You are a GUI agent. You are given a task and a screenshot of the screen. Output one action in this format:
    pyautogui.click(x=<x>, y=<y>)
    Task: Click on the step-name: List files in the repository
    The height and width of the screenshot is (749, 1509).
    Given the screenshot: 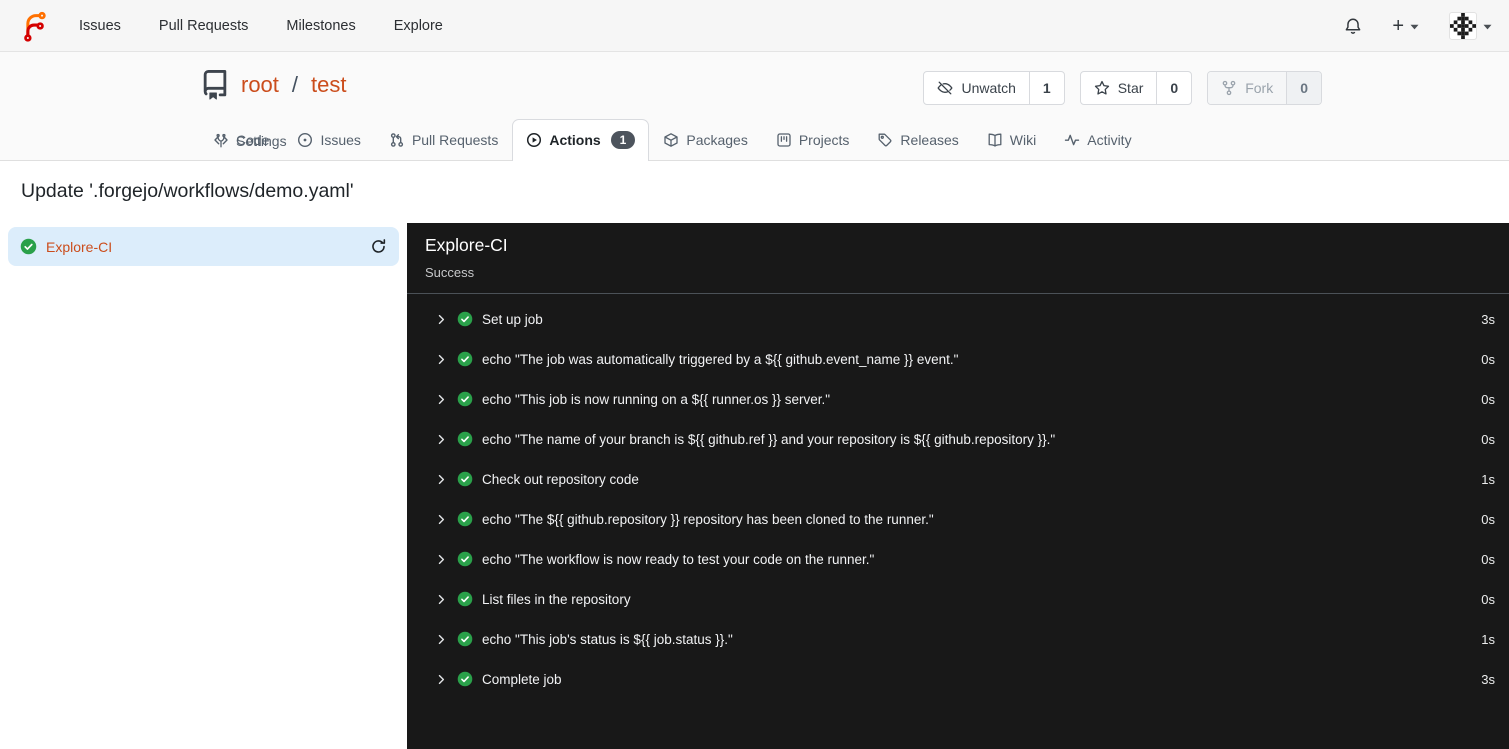 What is the action you would take?
    pyautogui.click(x=556, y=599)
    